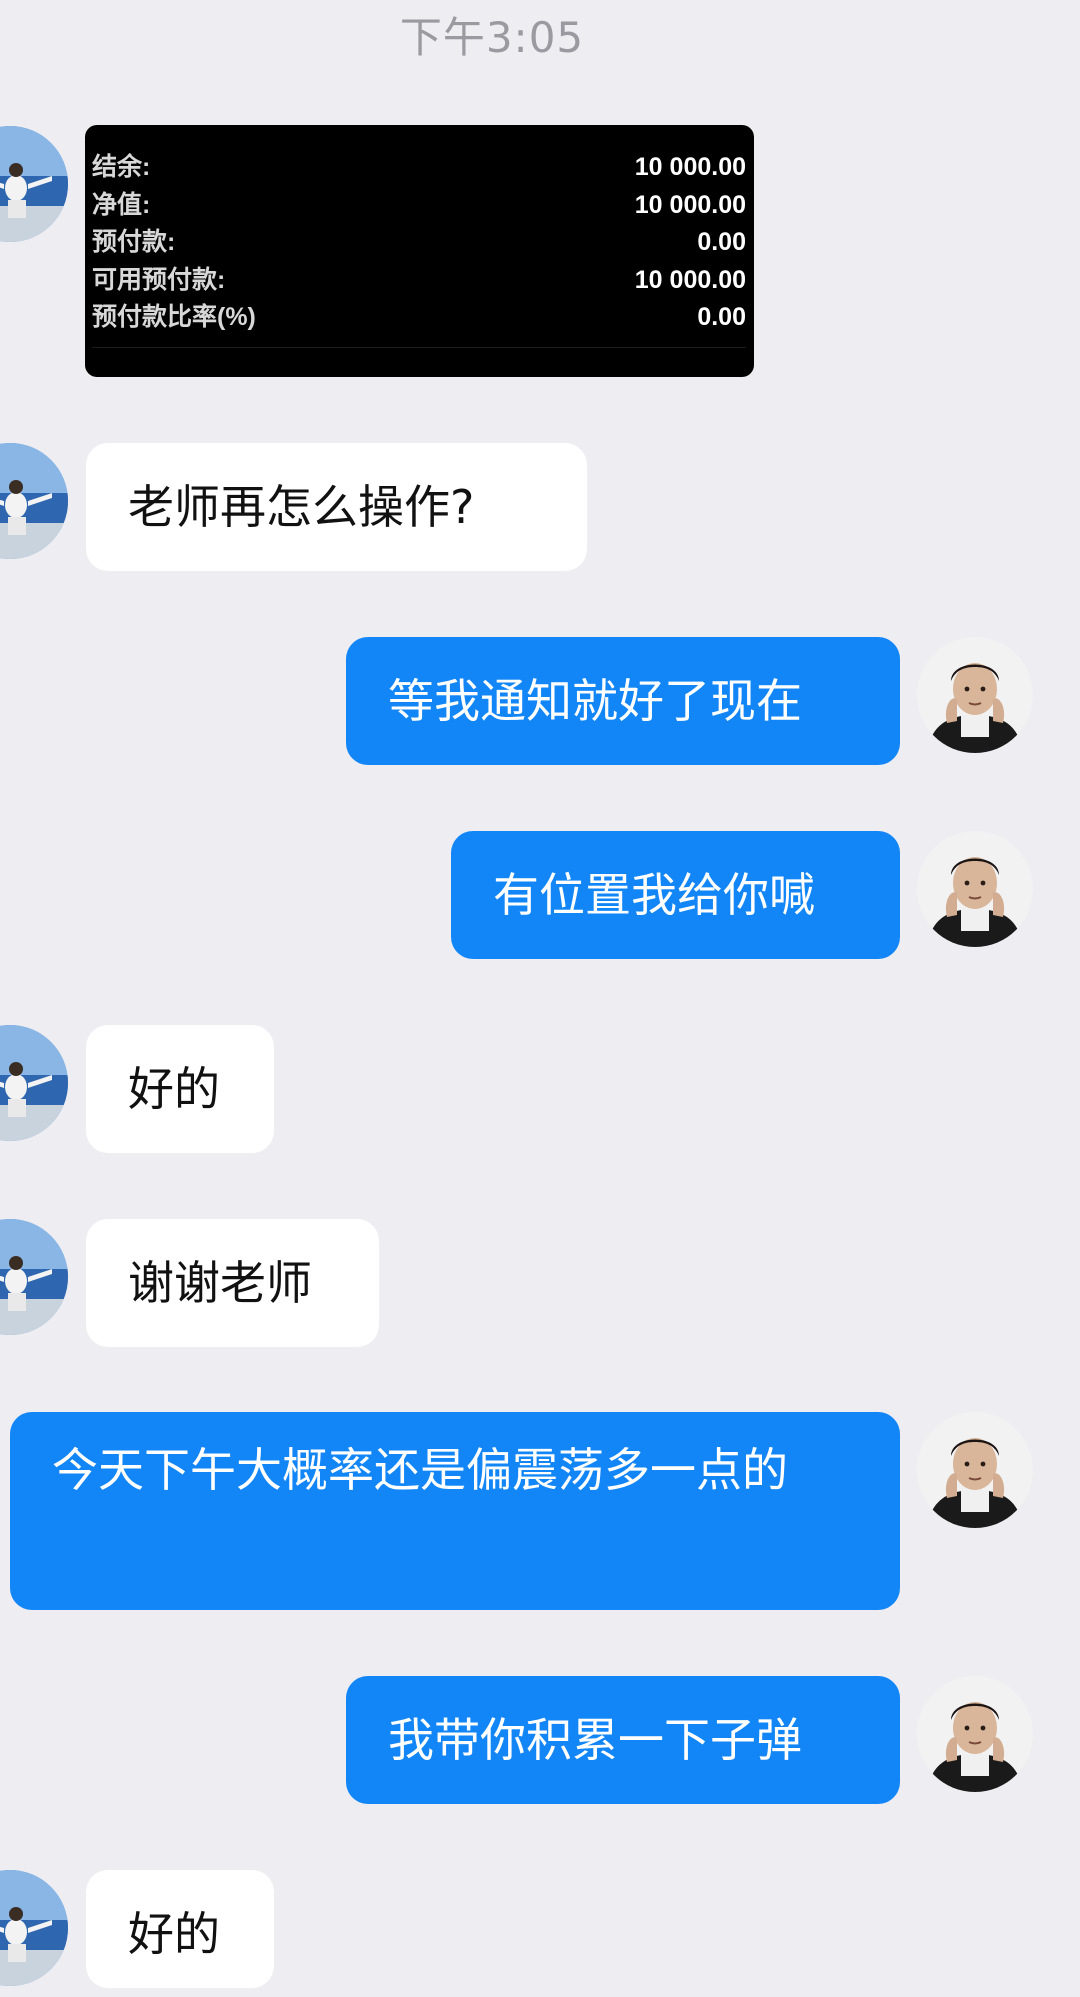  I want to click on account-label: 净值:, so click(121, 204).